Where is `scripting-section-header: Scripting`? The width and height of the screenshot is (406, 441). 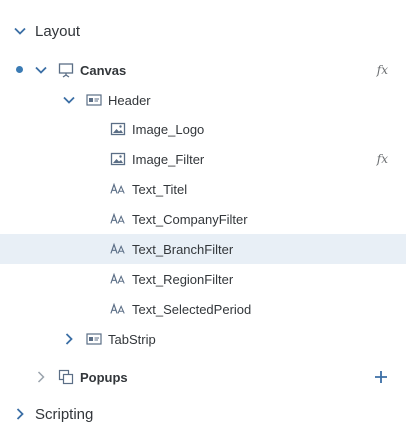
scripting-section-header: Scripting is located at coordinates (203, 414).